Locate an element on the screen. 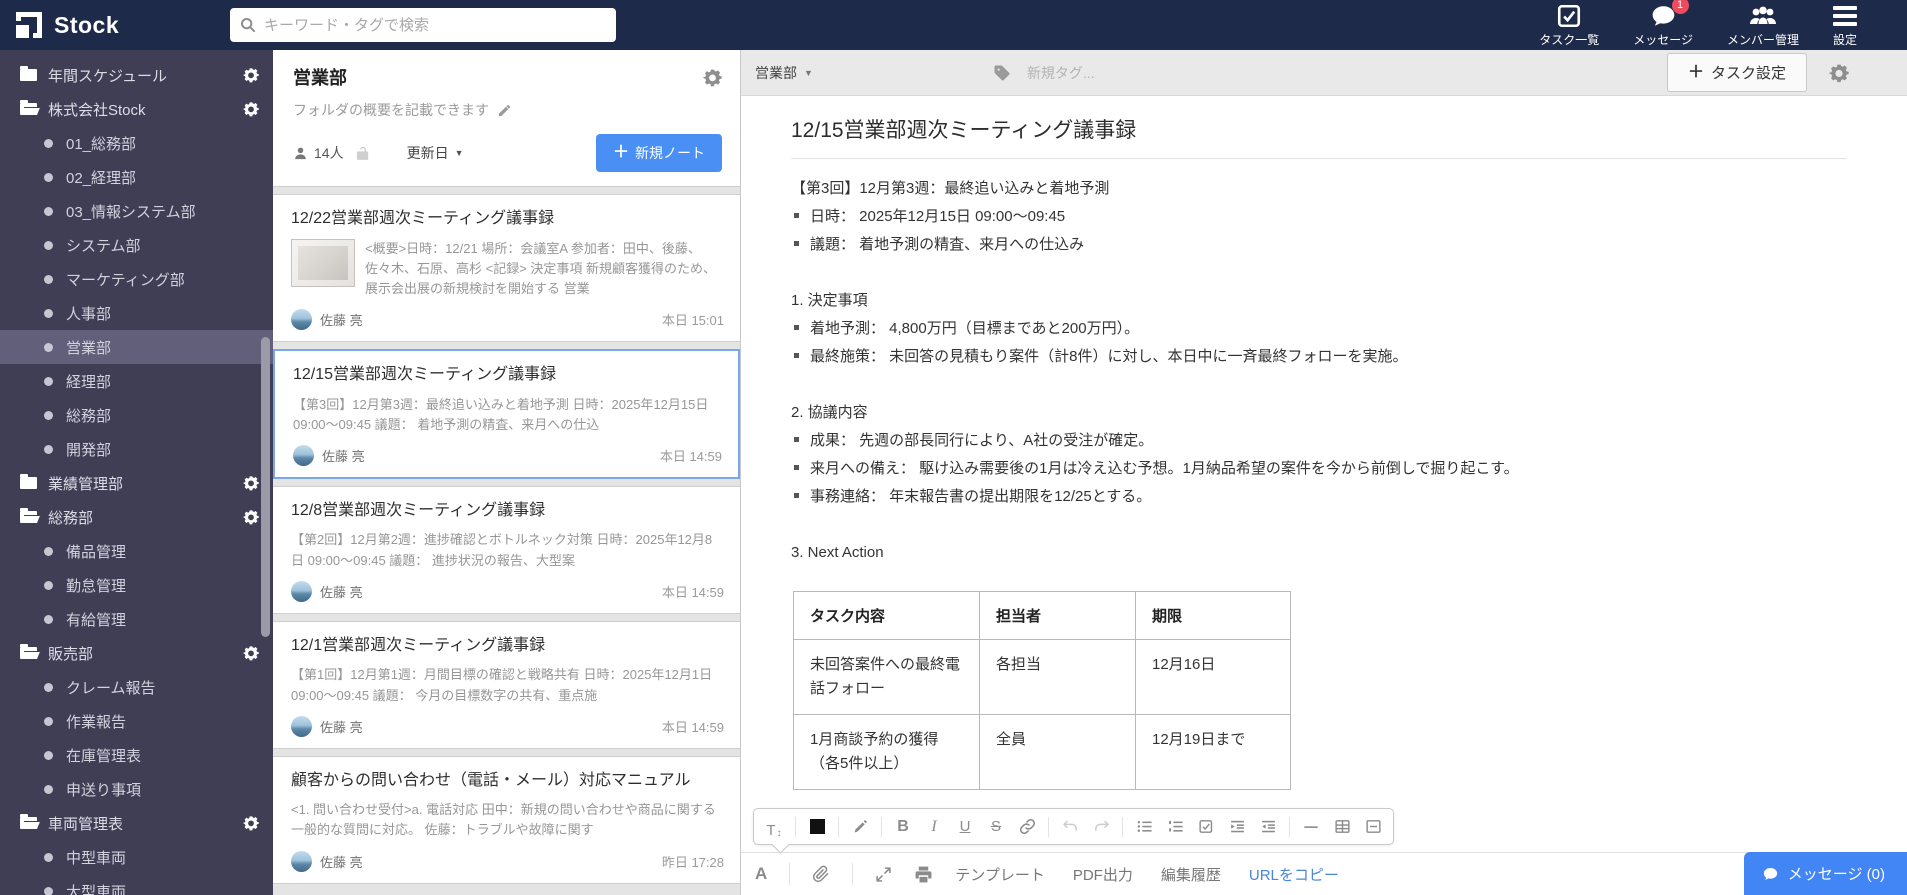  note-settings-gear-icon is located at coordinates (1839, 73).